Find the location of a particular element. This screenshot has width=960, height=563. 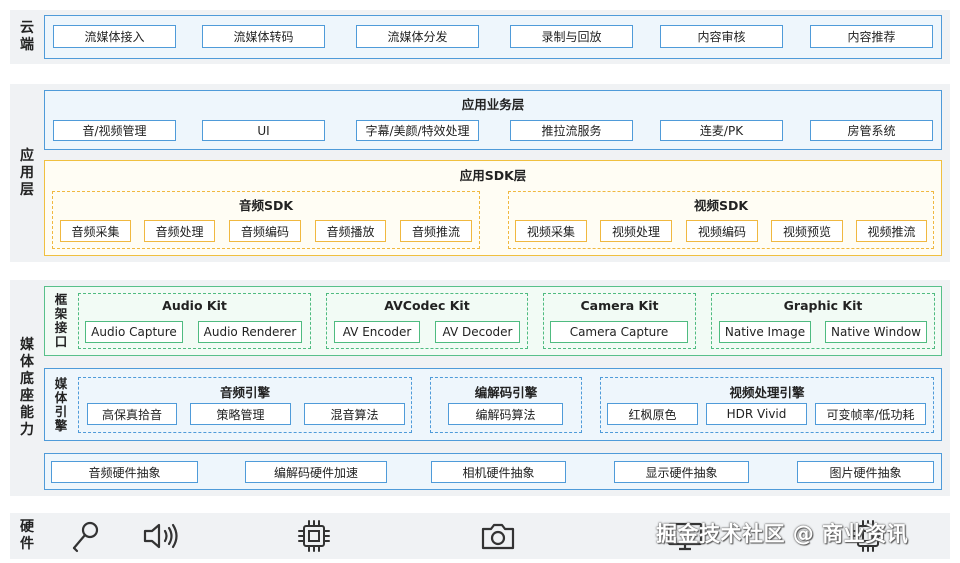

cloud-item-1: 流媒体接入 is located at coordinates (114, 36).